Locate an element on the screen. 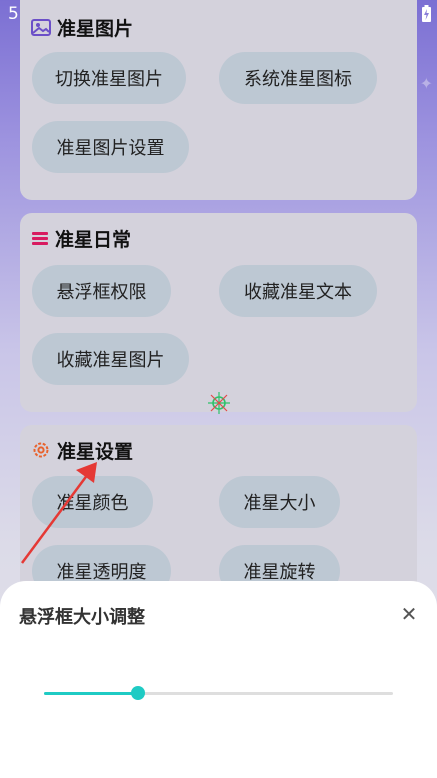 This screenshot has width=437, height=778. section-daily-header: 准星日常 is located at coordinates (81, 238).